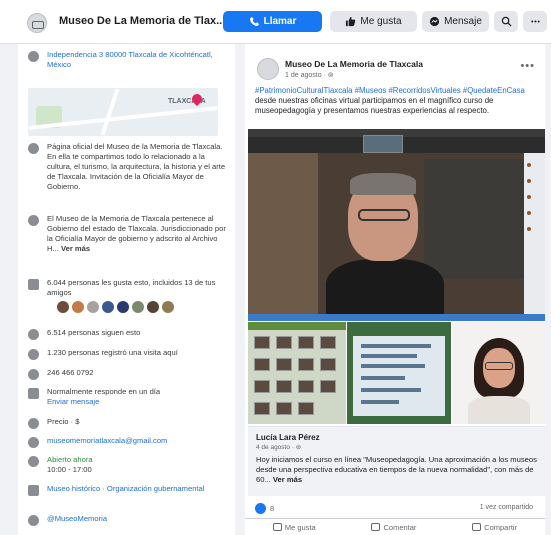 The image size is (551, 535). I want to click on hours-row: Abierto ahora 10:00 - 17:00, so click(128, 465).